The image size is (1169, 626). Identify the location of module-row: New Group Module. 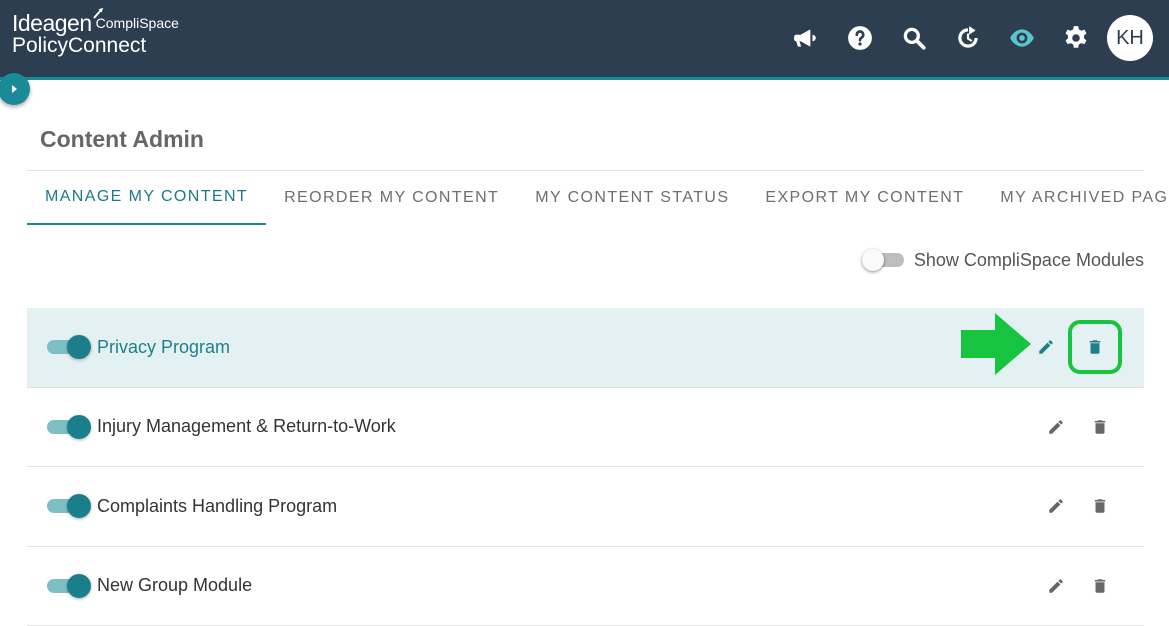
(585, 586).